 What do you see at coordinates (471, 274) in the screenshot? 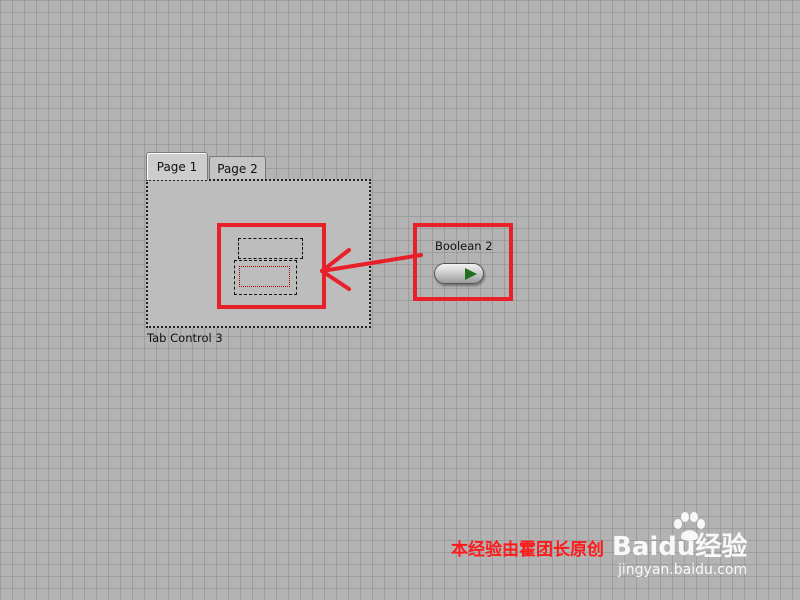
I see `switch-led-indicator` at bounding box center [471, 274].